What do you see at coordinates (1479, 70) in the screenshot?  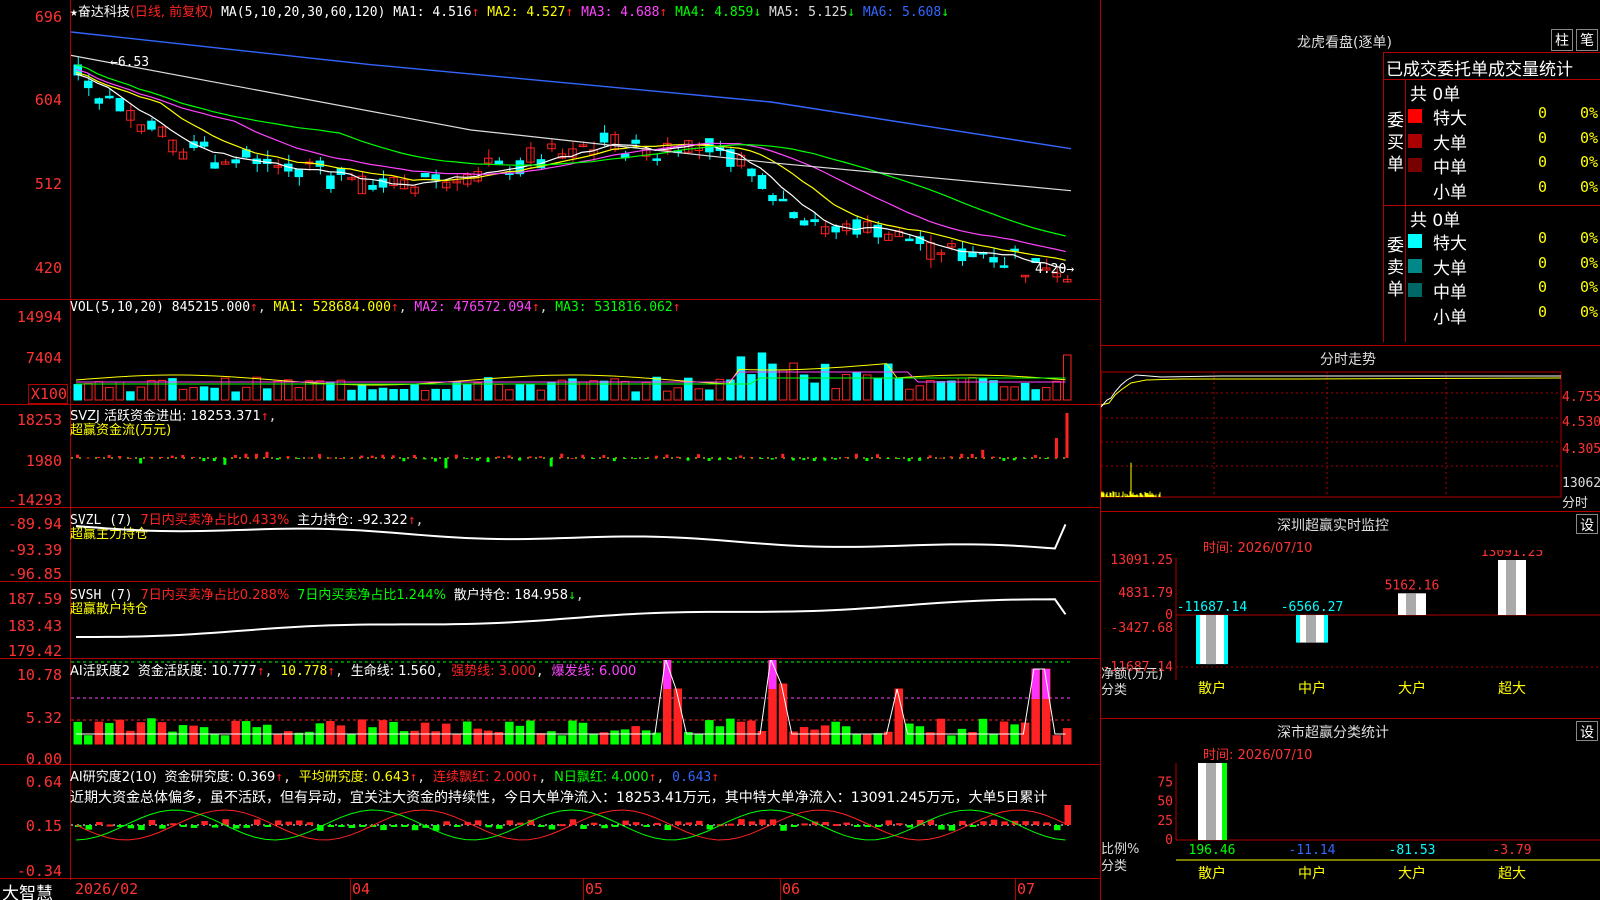 I see `order-stats-title: 已成交委托单成交量统计` at bounding box center [1479, 70].